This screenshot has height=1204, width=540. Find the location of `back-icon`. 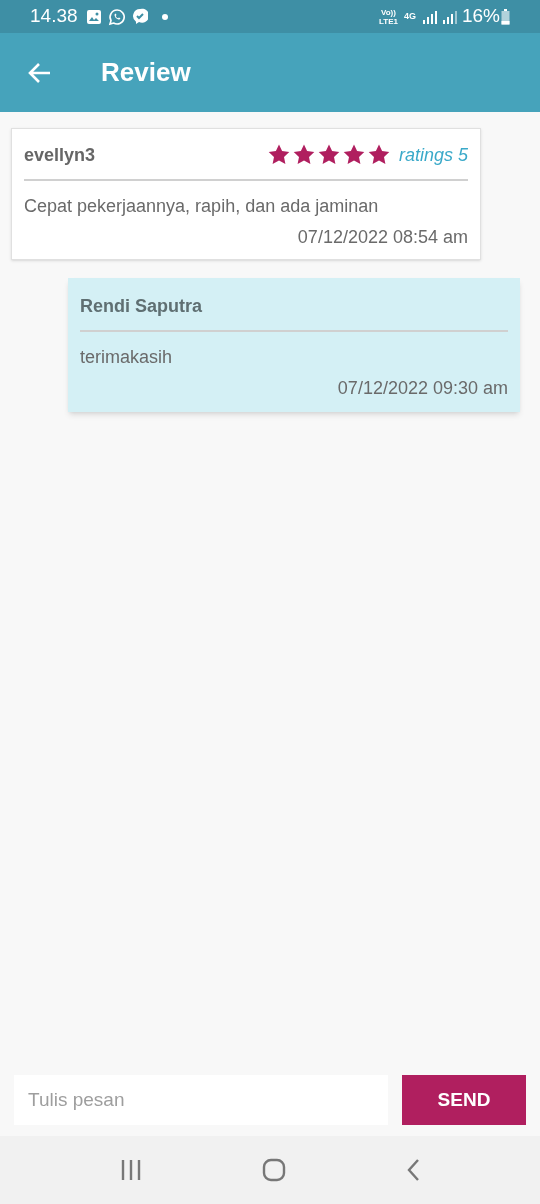

back-icon is located at coordinates (413, 1170).